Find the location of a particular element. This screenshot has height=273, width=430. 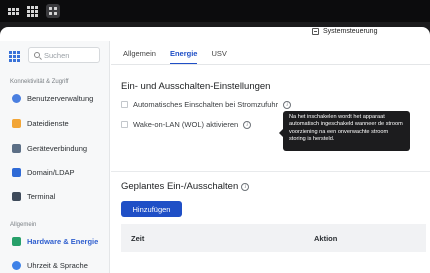

device-icon is located at coordinates (16, 148).